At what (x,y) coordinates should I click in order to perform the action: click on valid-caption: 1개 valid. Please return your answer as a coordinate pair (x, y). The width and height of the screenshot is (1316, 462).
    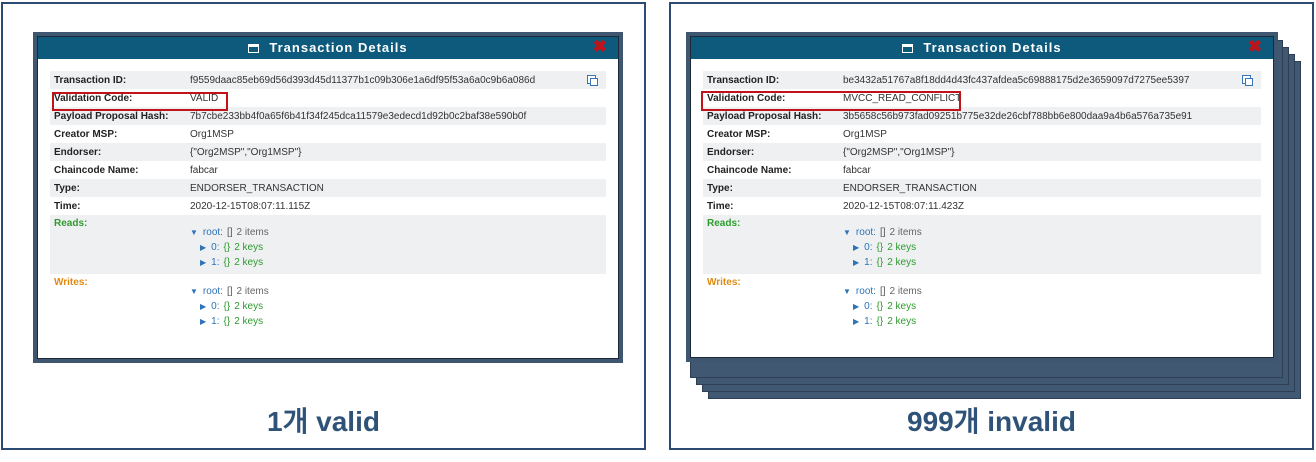
    Looking at the image, I should click on (323, 421).